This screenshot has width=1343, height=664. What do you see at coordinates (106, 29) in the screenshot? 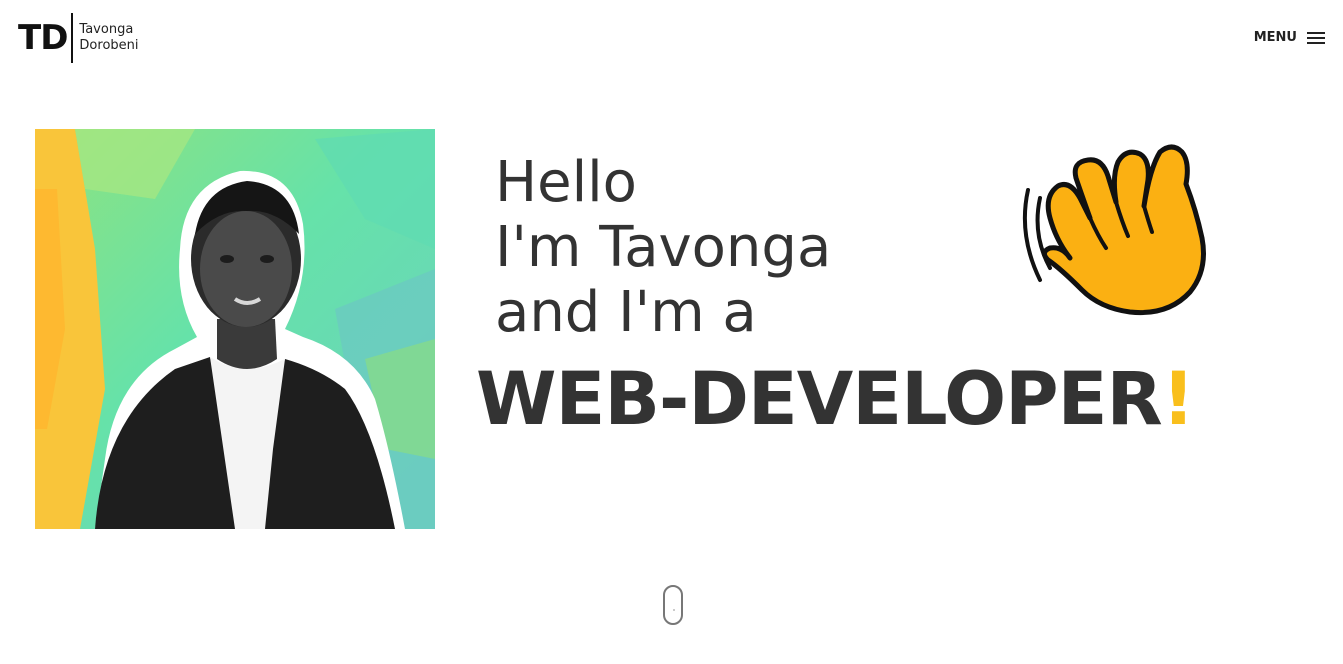
I see `logo-first-name: Tavonga` at bounding box center [106, 29].